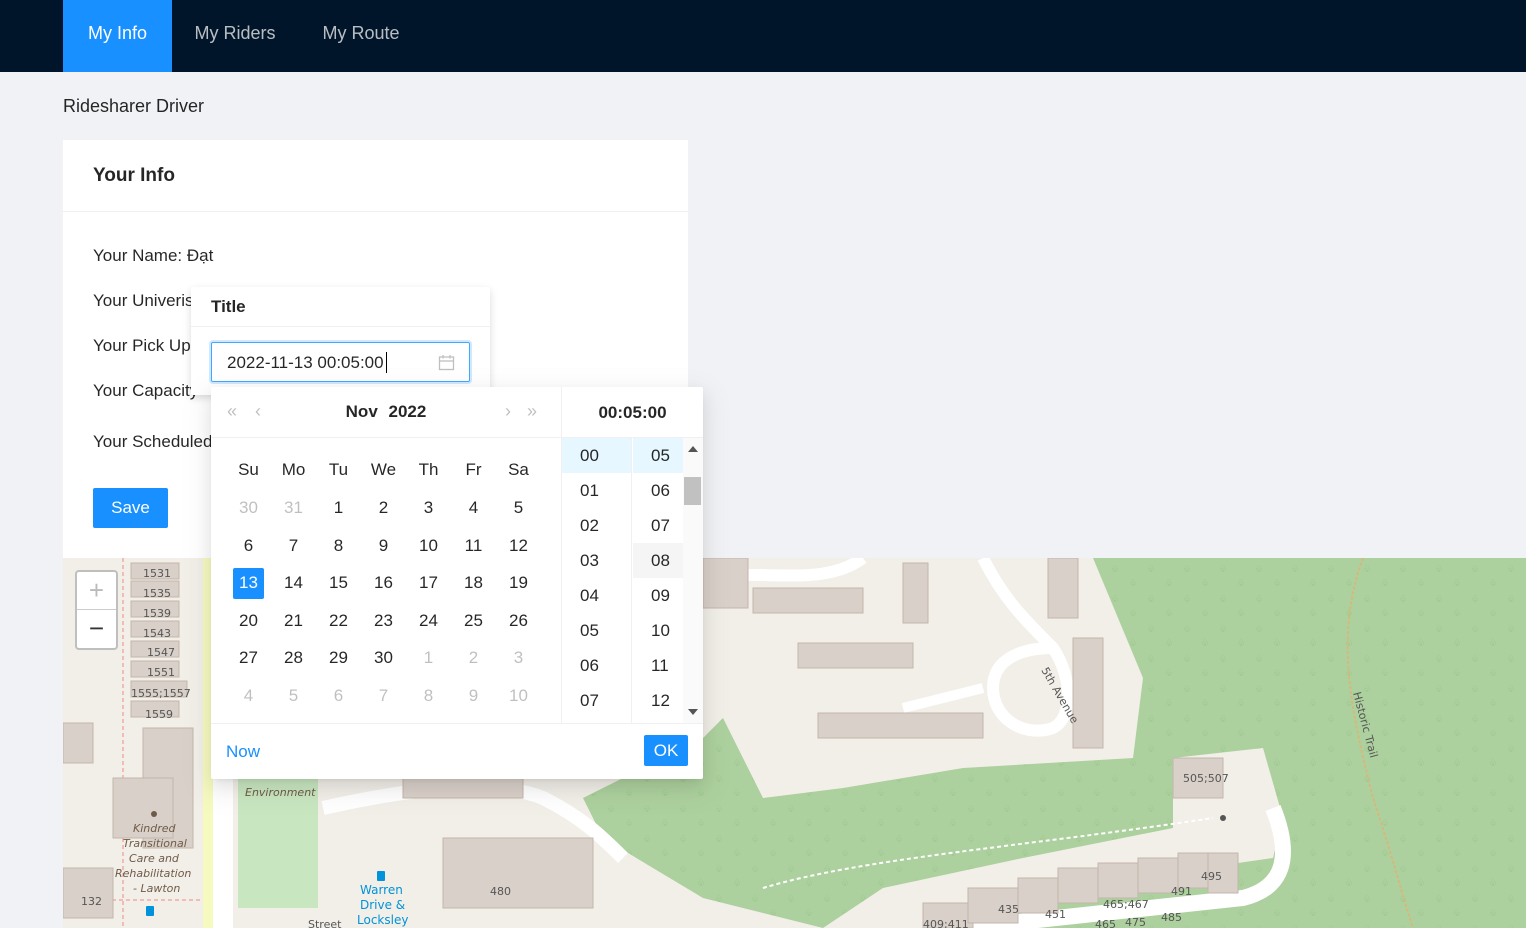 The height and width of the screenshot is (928, 1526). Describe the element at coordinates (361, 36) in the screenshot. I see `nav-my-route: My Route` at that location.